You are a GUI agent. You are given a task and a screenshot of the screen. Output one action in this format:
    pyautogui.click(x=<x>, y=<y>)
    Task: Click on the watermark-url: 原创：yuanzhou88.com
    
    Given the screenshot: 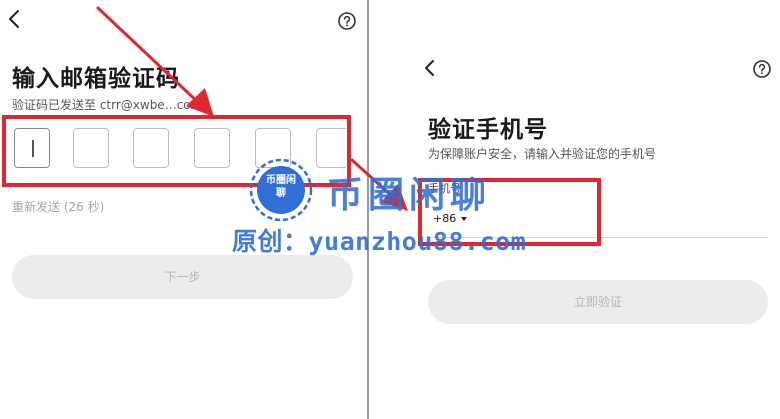 What is the action you would take?
    pyautogui.click(x=379, y=241)
    